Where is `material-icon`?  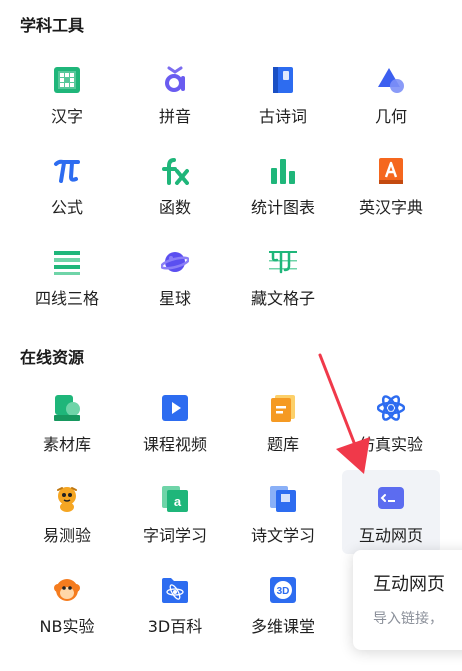
material-icon is located at coordinates (67, 408).